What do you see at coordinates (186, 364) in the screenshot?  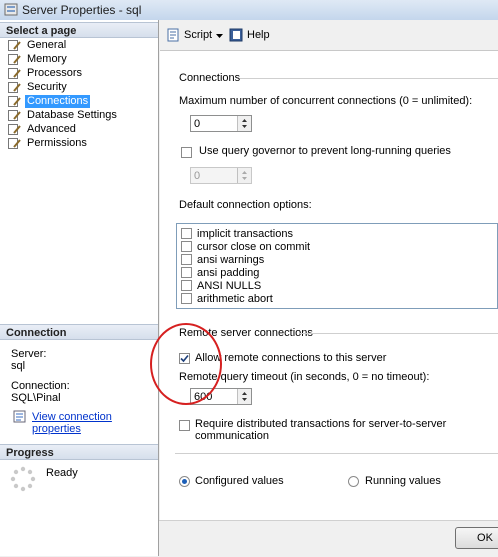 I see `annotation-circle` at bounding box center [186, 364].